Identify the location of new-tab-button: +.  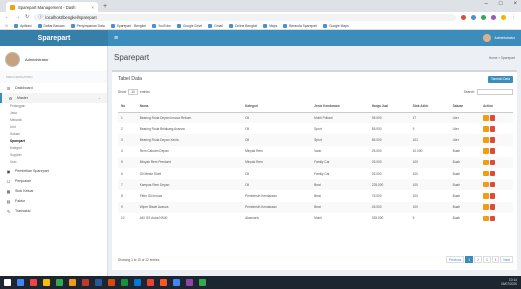
(105, 7).